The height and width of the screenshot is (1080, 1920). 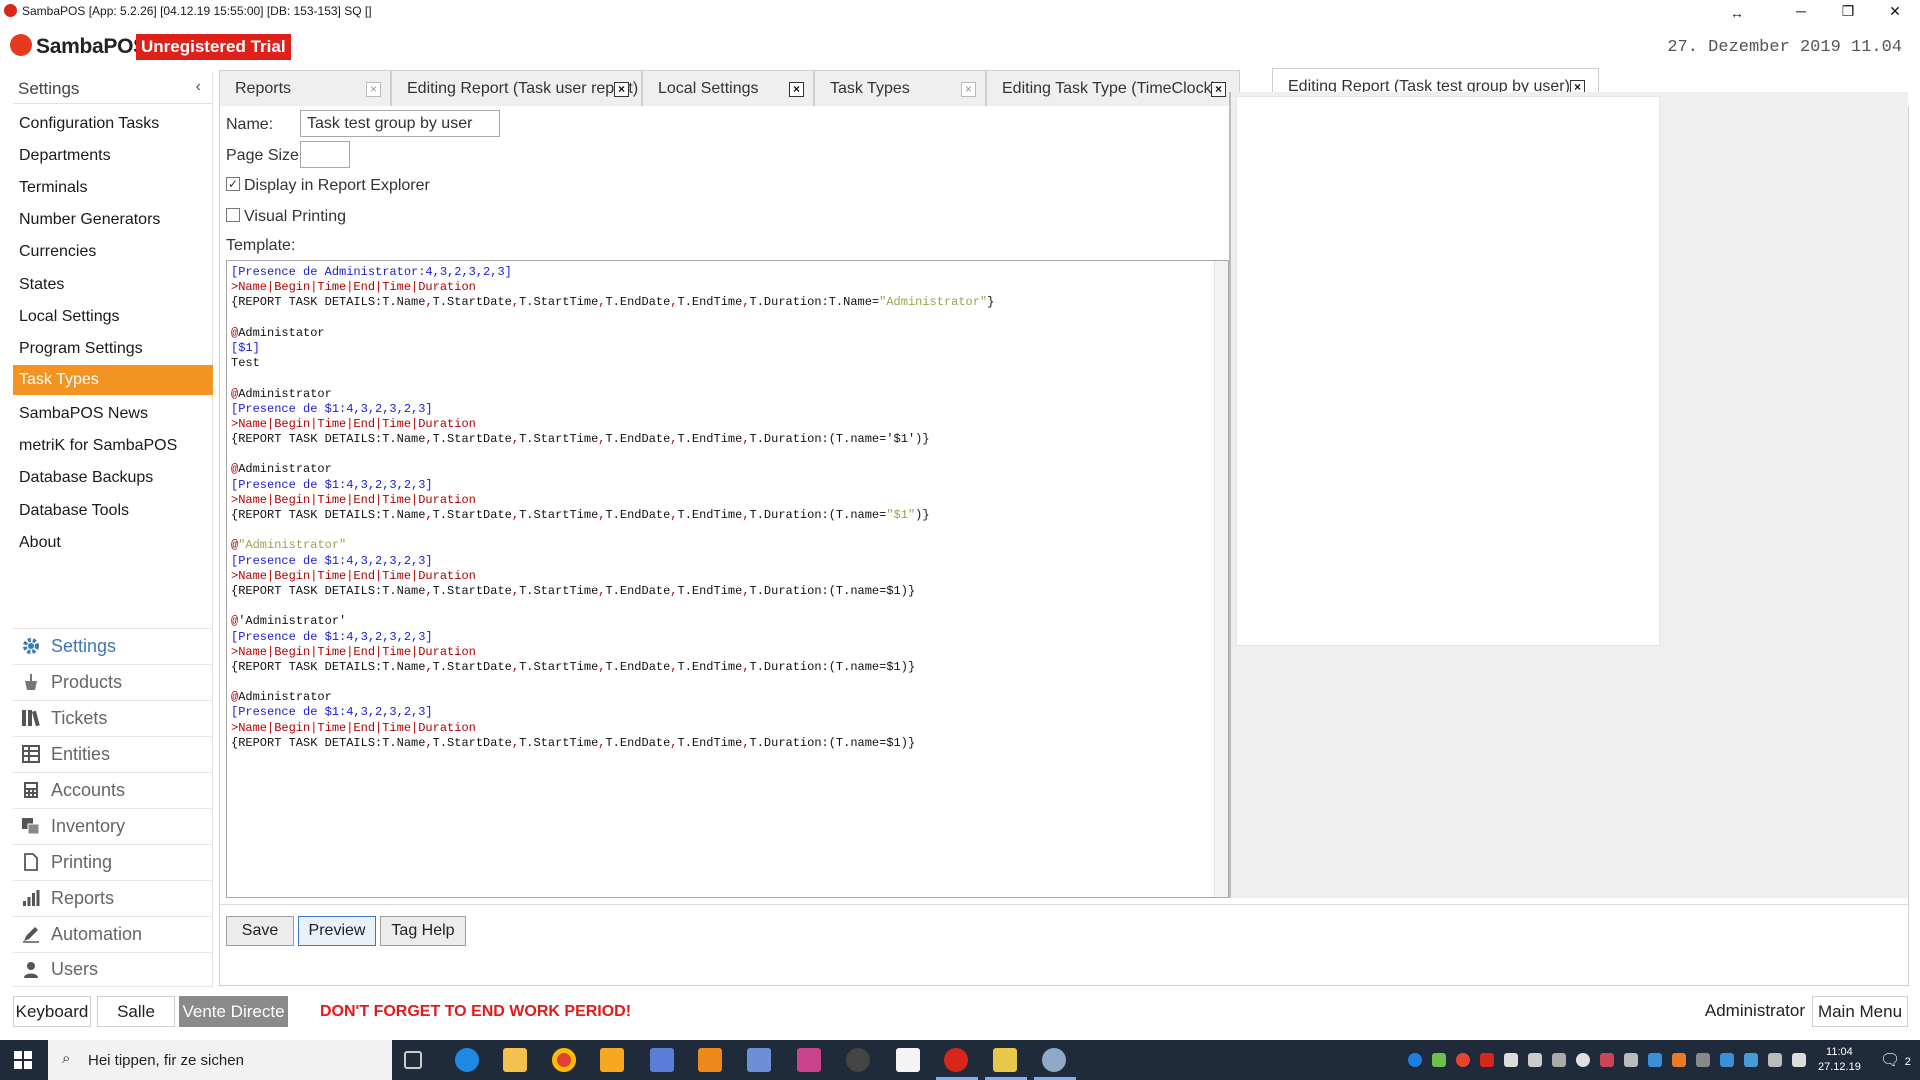 I want to click on nav-printing: Printing, so click(x=113, y=861).